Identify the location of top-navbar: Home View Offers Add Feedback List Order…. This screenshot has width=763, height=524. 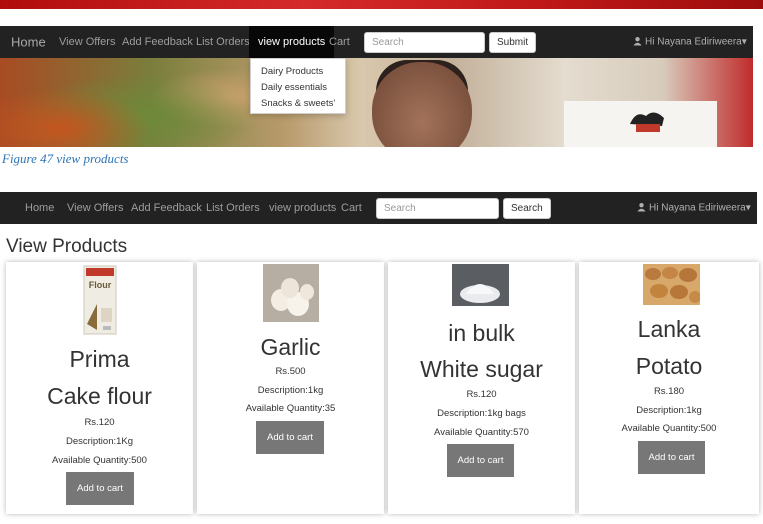
(376, 42).